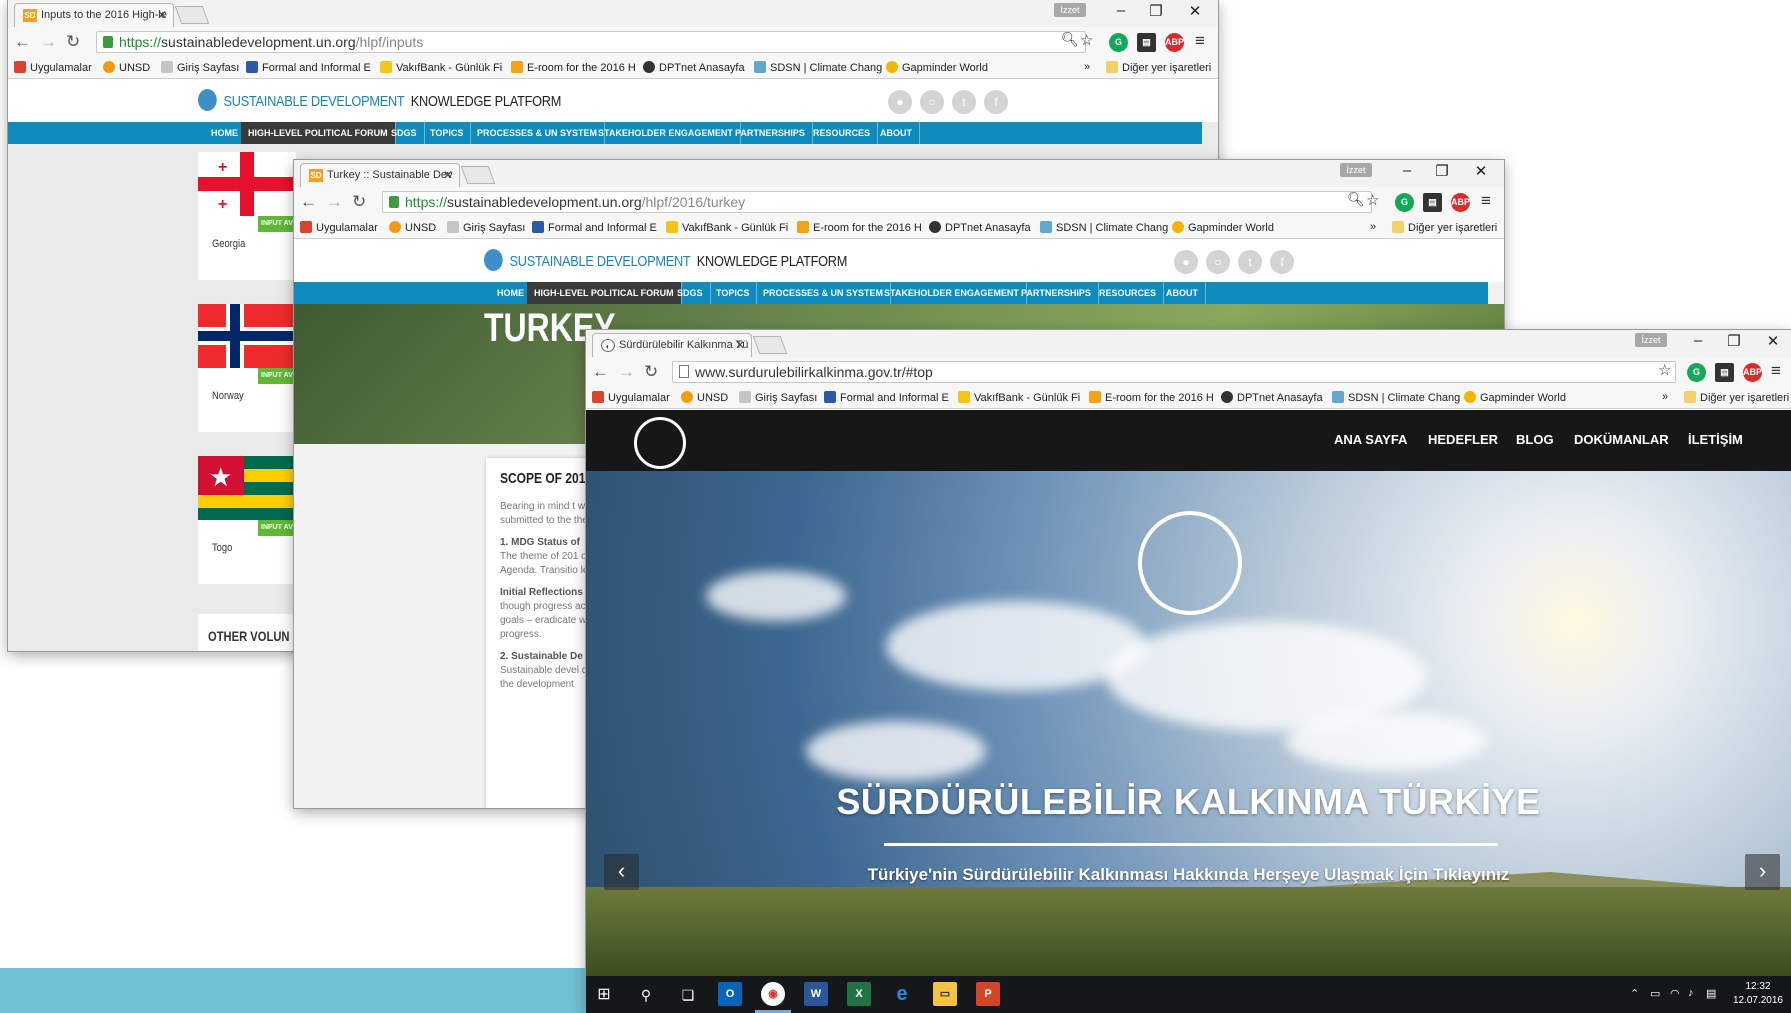 The height and width of the screenshot is (1013, 1791). What do you see at coordinates (952, 293) in the screenshot?
I see `nav-stakeholder: STAKEHOLDER ENGAGEMENT` at bounding box center [952, 293].